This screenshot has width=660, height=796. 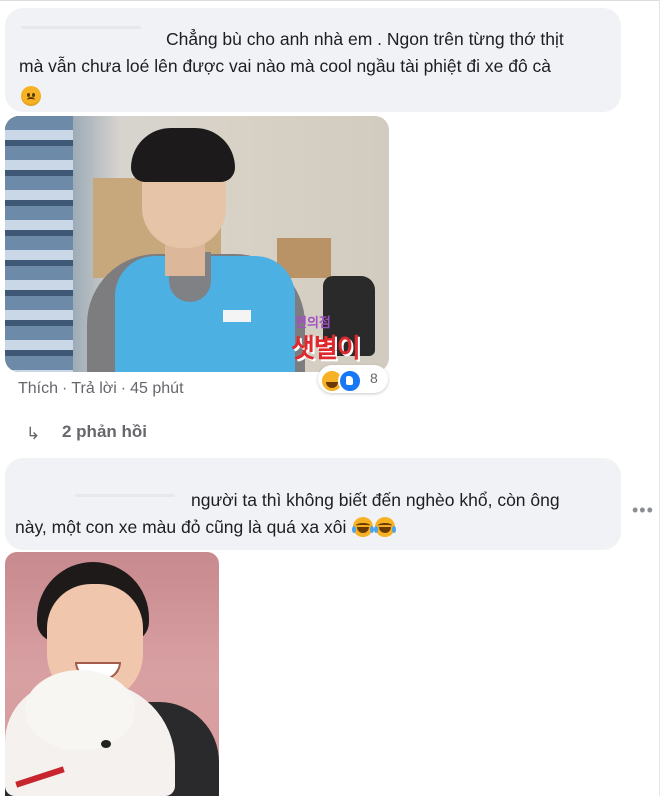 I want to click on comment-photo, so click(x=112, y=674).